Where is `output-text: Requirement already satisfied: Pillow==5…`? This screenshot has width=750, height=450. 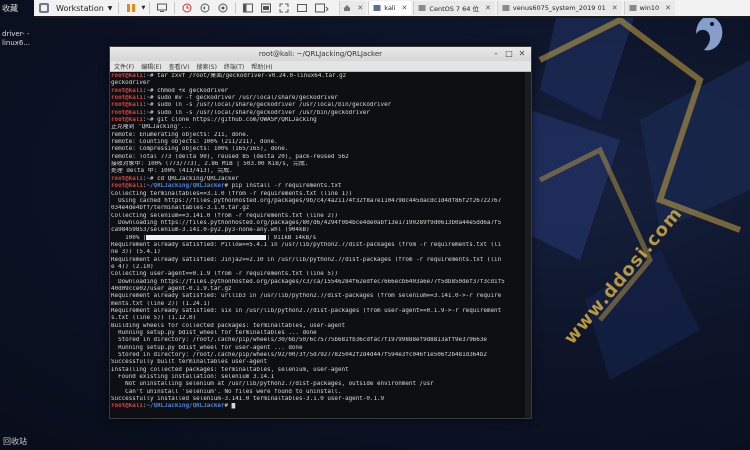
output-text: Requirement already satisfied: Pillow==5… is located at coordinates (306, 244).